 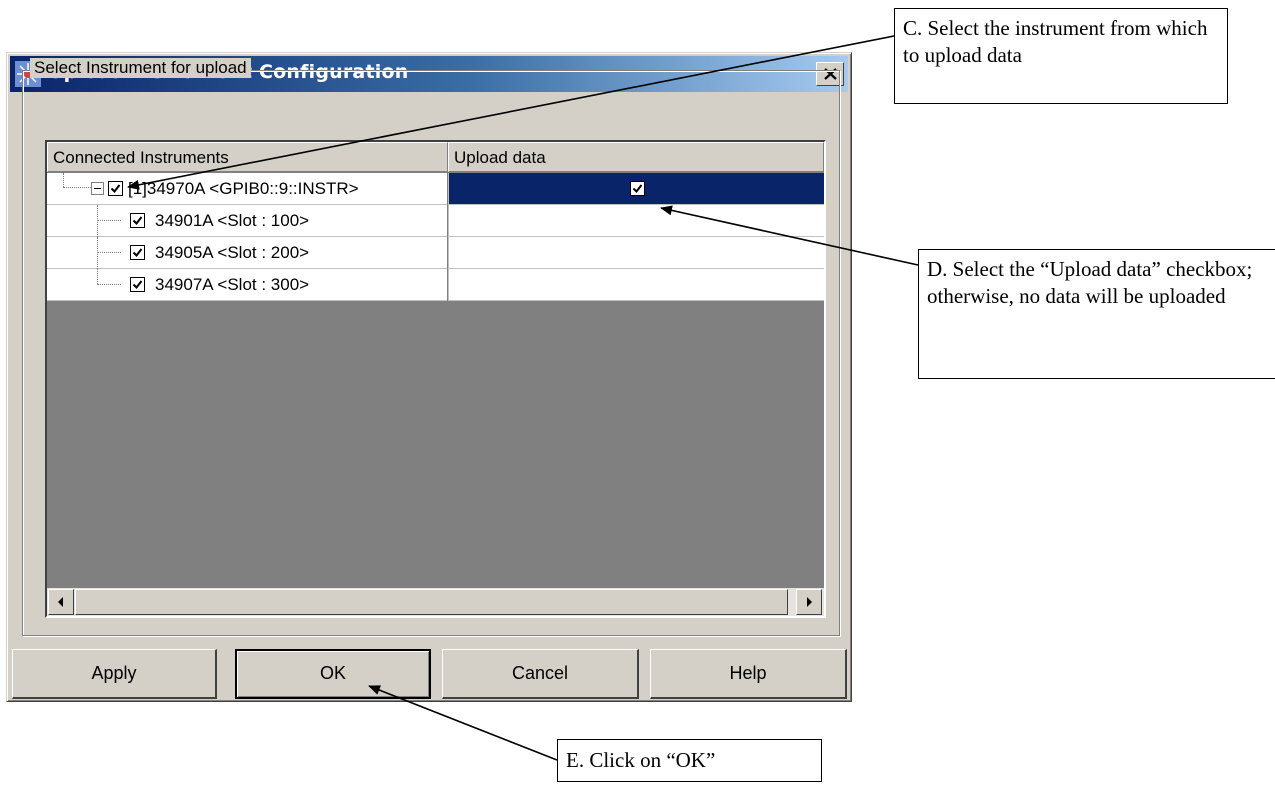 What do you see at coordinates (789, 235) in the screenshot?
I see `arrow-d` at bounding box center [789, 235].